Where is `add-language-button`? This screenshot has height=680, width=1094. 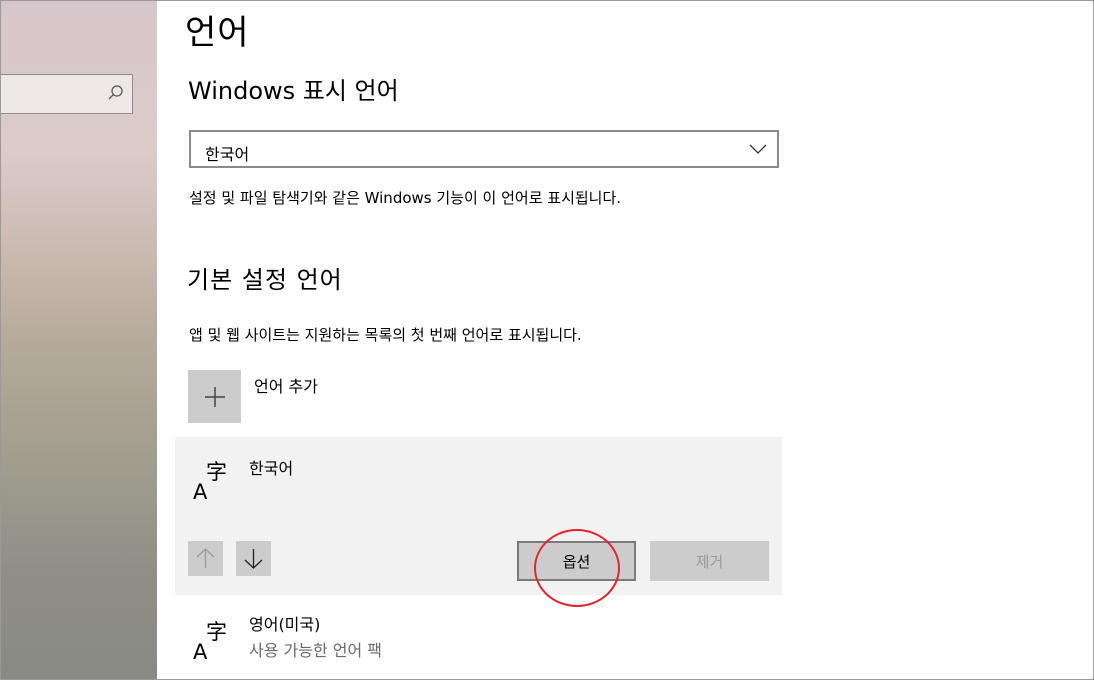 add-language-button is located at coordinates (214, 396).